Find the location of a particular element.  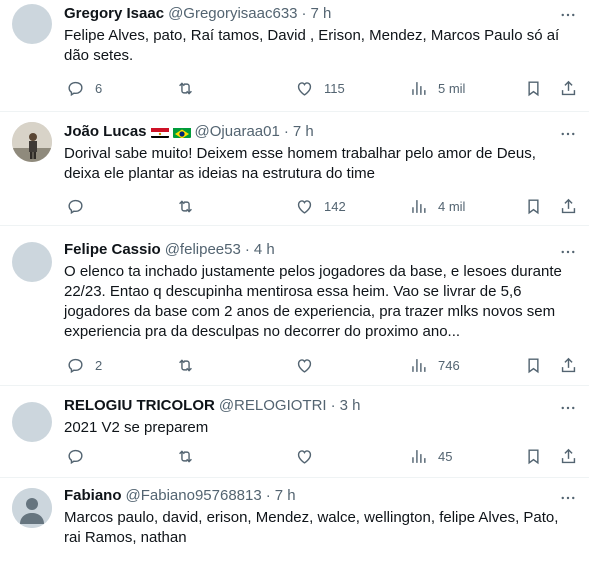

timestamp: 3 h is located at coordinates (350, 406).